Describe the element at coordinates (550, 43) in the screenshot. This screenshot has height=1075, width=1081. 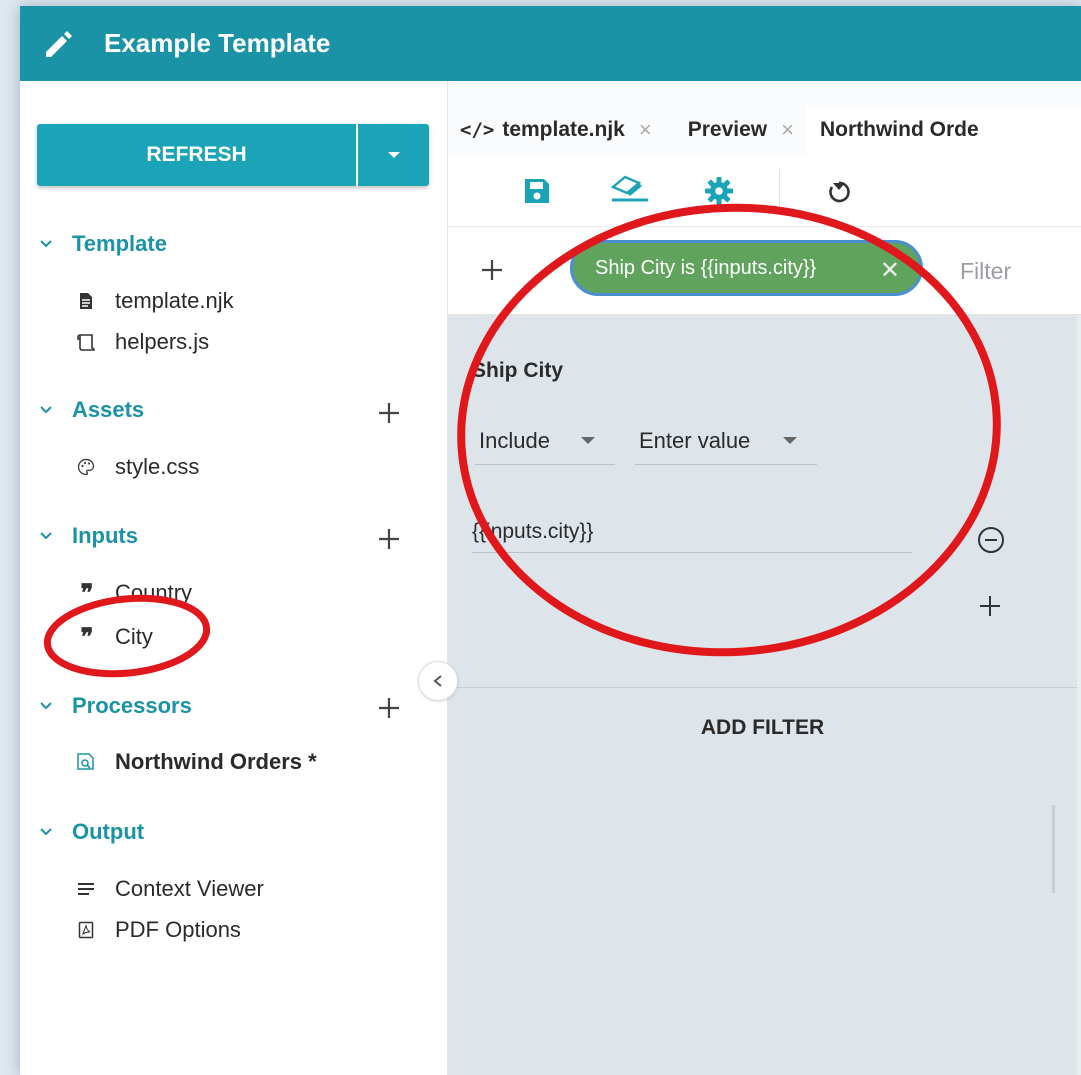
I see `app-header: Example Template` at that location.